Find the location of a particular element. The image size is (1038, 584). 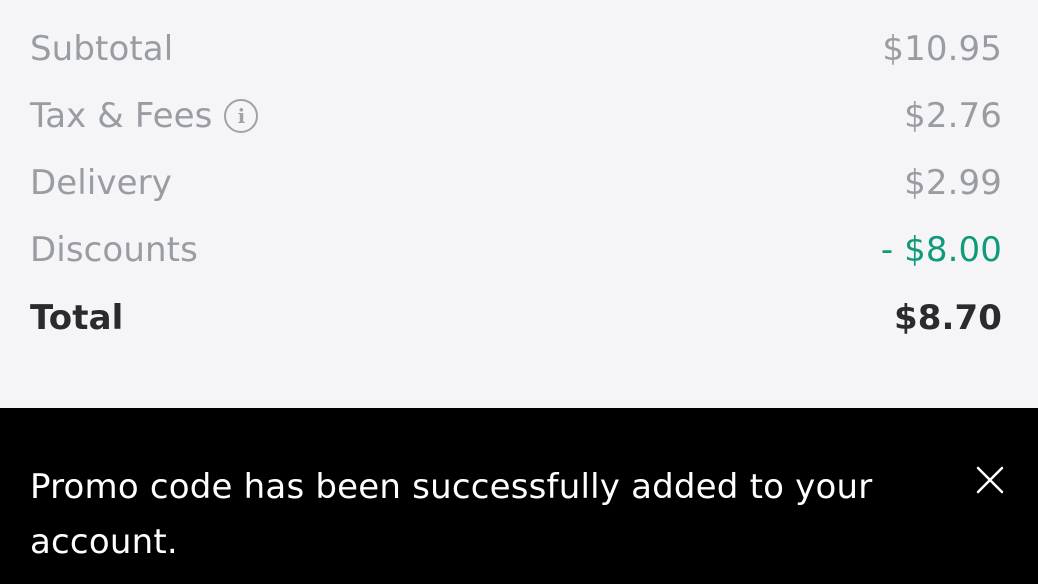

summary-label-wrap: Delivery is located at coordinates (101, 183).